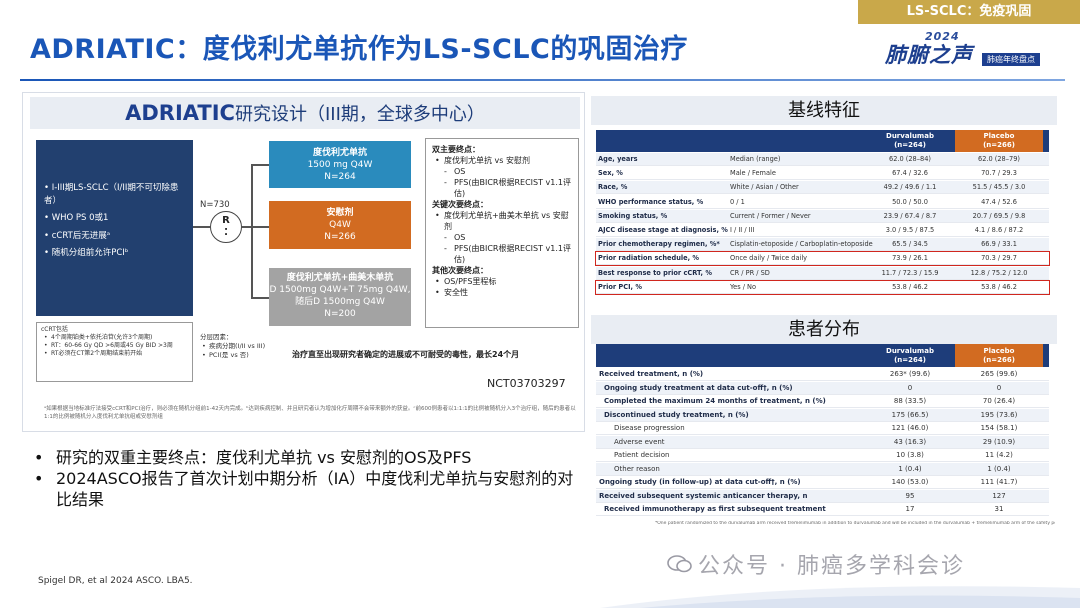  What do you see at coordinates (999, 441) in the screenshot?
I see `placebo-value: 29 (10.9)` at bounding box center [999, 441].